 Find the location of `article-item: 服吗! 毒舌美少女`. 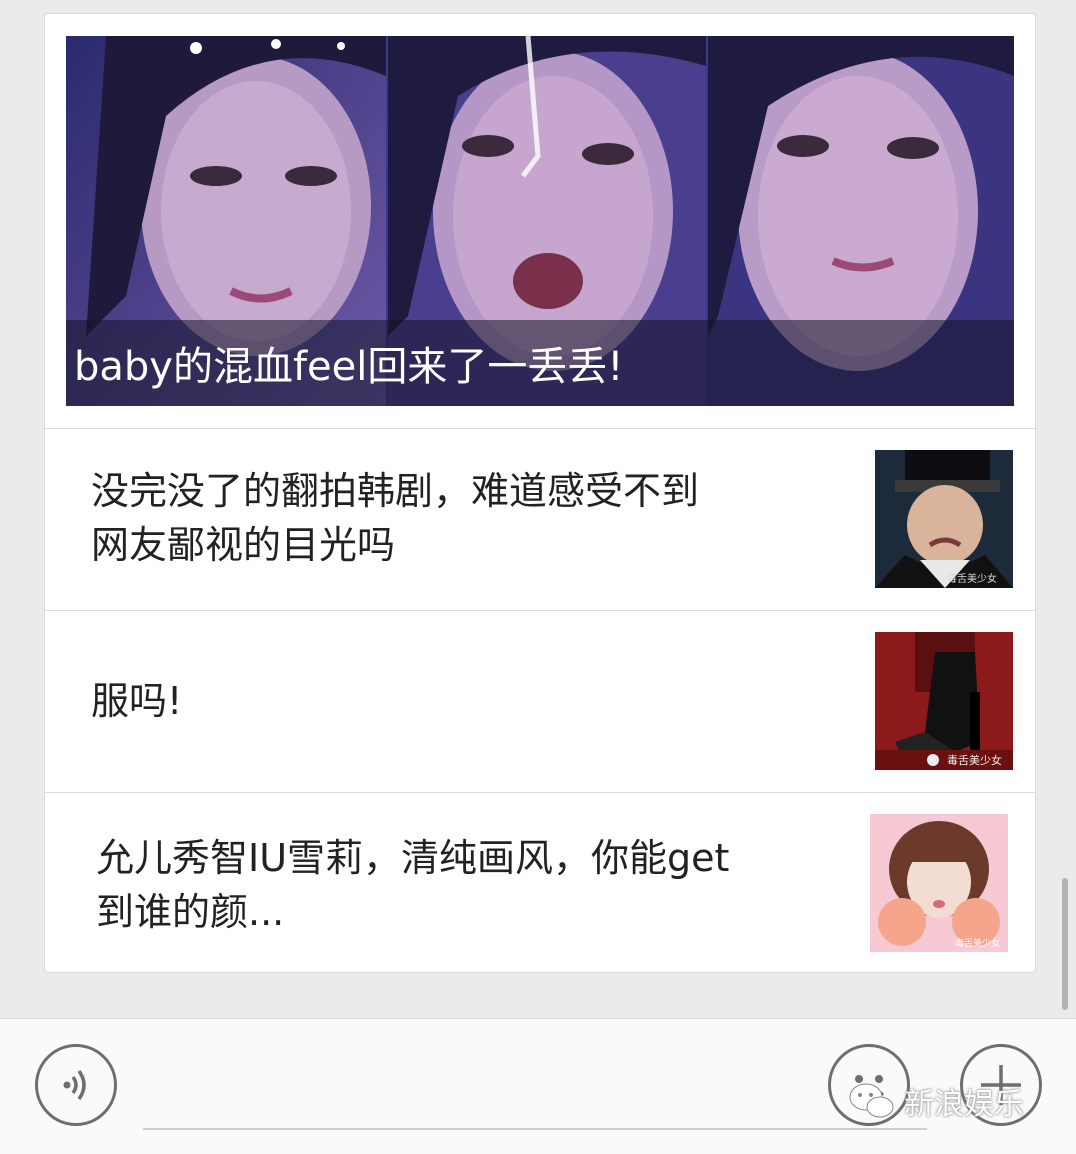

article-item: 服吗! 毒舌美少女 is located at coordinates (540, 701).